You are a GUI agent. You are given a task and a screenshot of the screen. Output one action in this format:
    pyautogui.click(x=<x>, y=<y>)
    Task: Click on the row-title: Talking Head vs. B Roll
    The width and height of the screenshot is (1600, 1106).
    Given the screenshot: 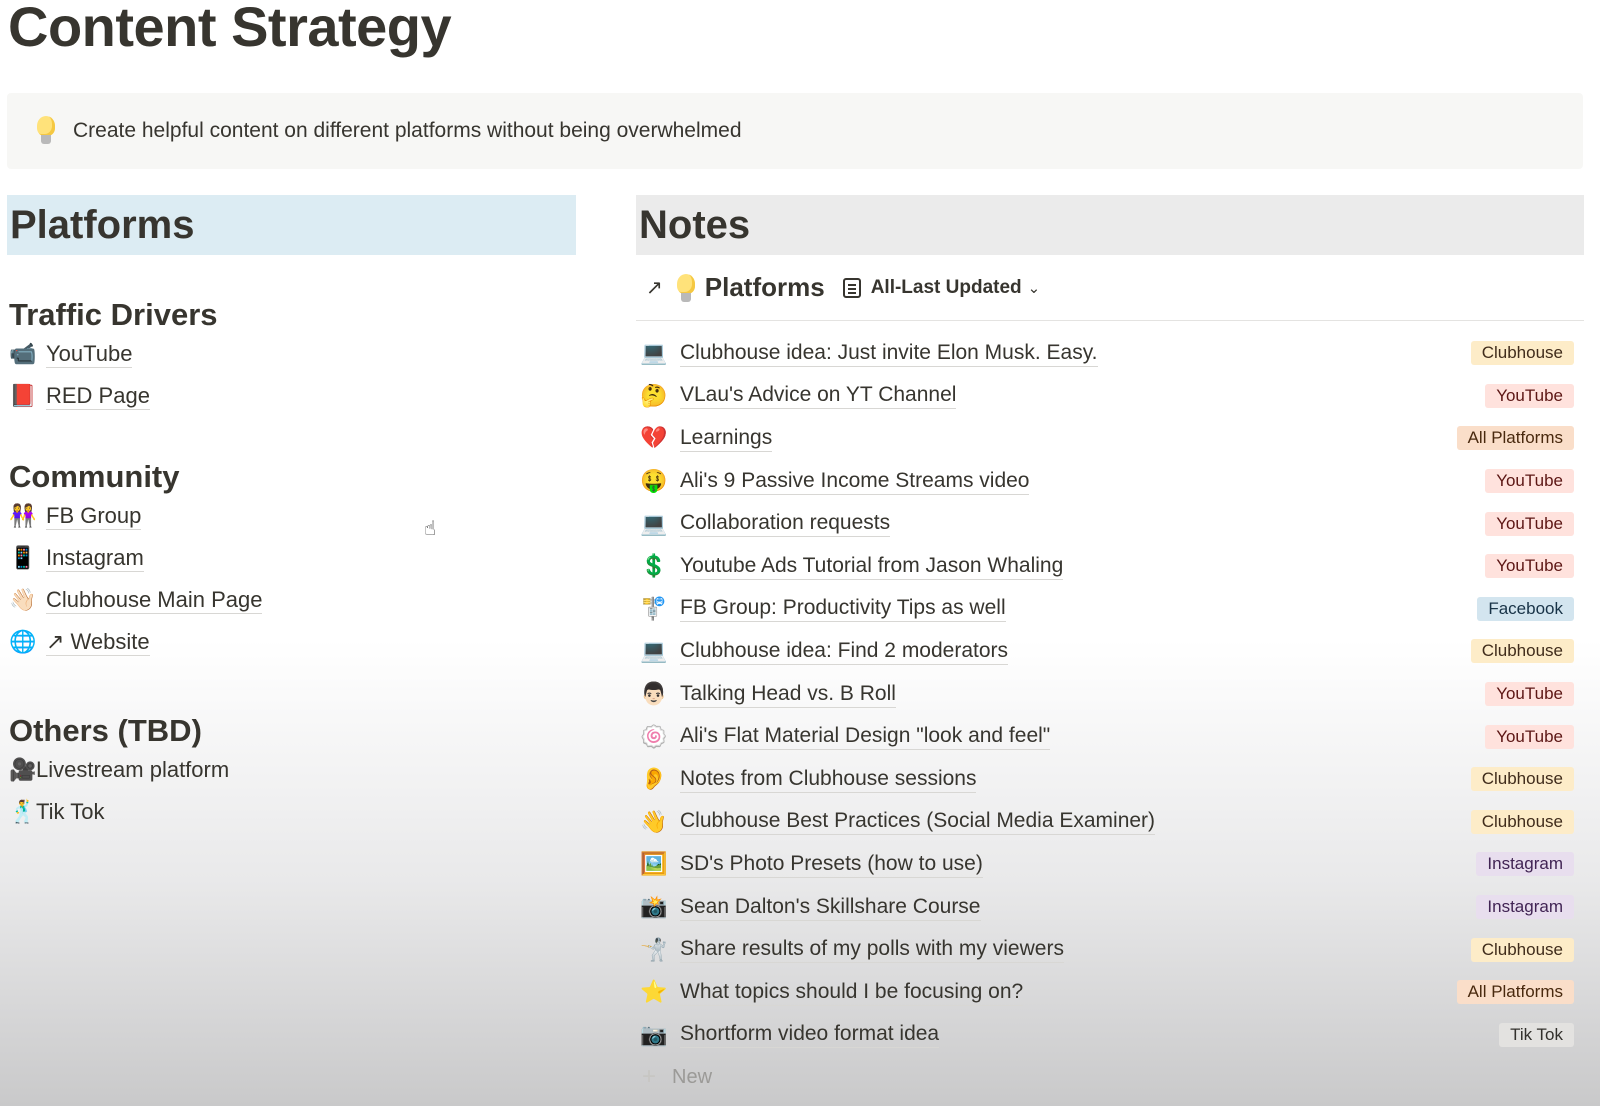 What is the action you would take?
    pyautogui.click(x=788, y=694)
    